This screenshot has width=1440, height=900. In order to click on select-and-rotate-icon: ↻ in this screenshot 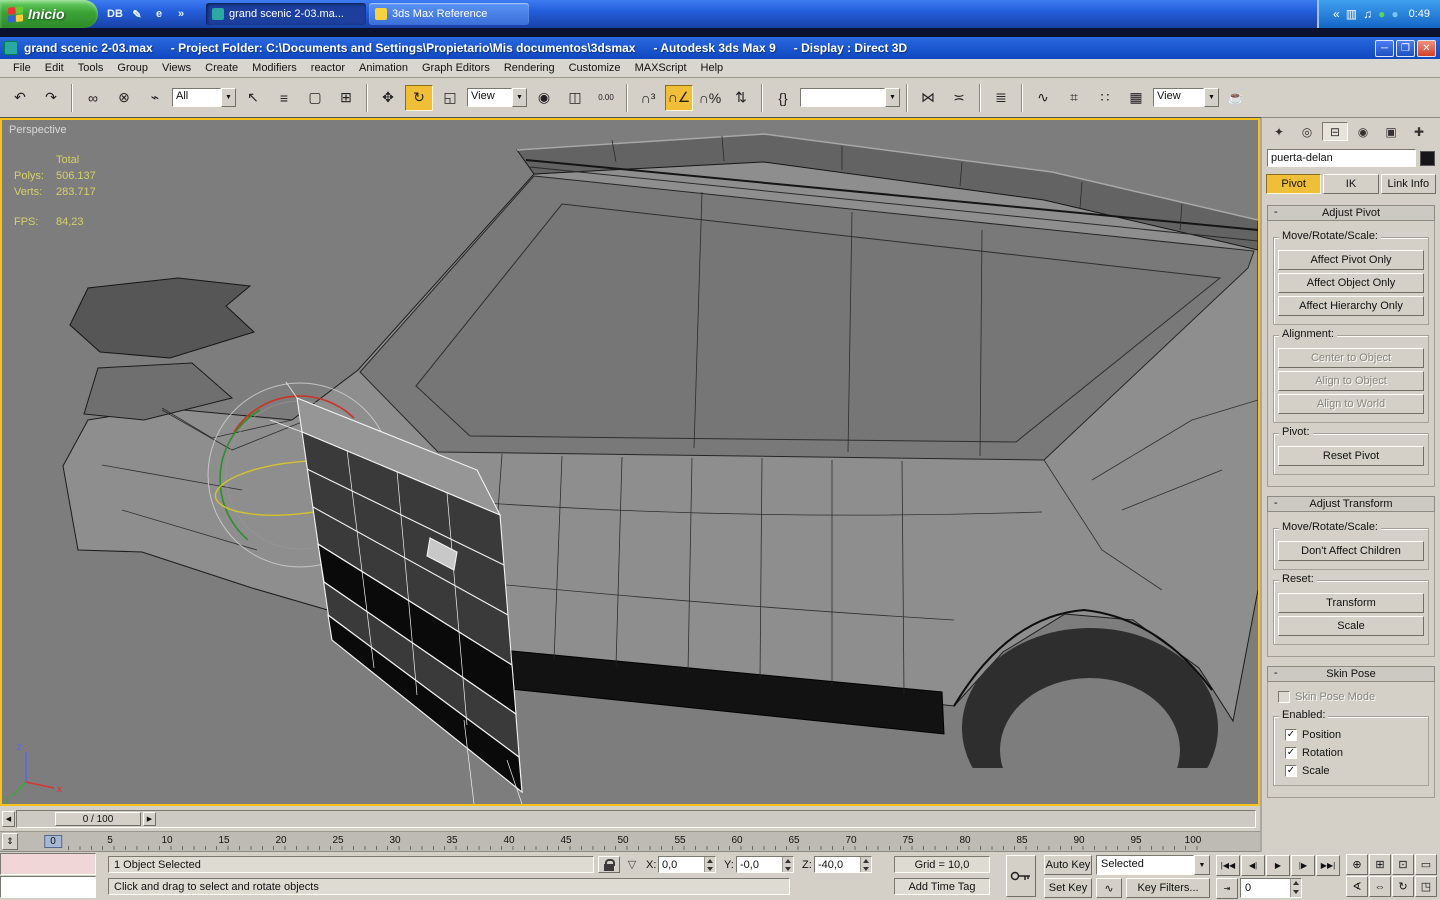, I will do `click(419, 97)`.